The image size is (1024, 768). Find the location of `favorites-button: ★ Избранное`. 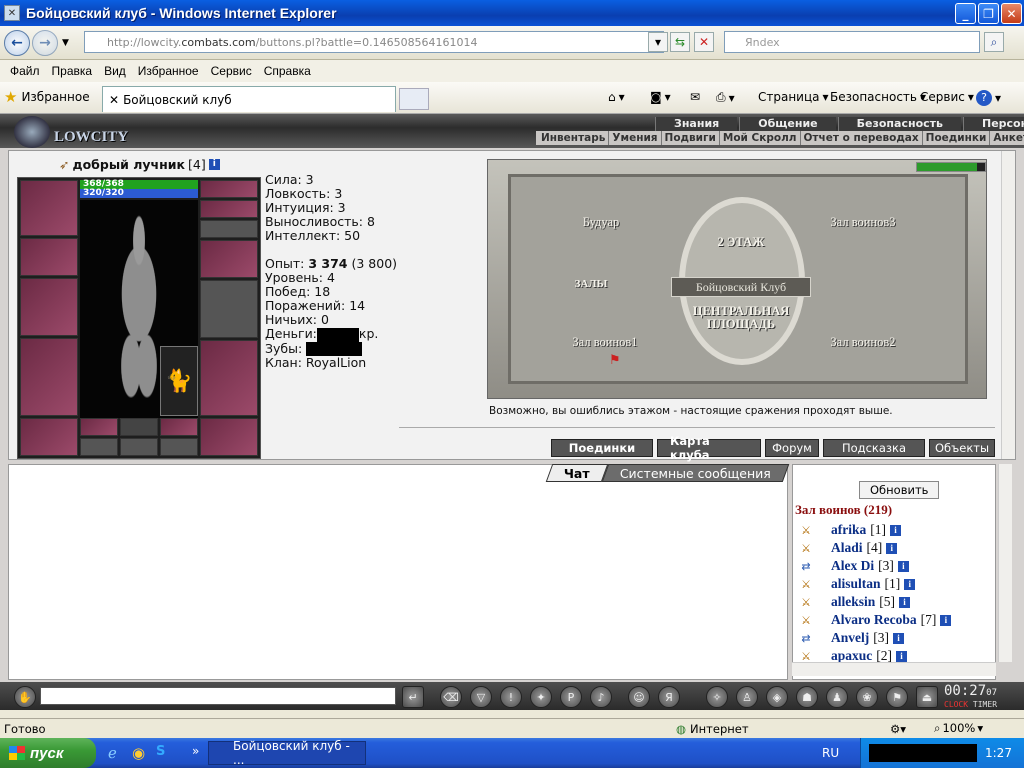

favorites-button: ★ Избранное is located at coordinates (47, 97).